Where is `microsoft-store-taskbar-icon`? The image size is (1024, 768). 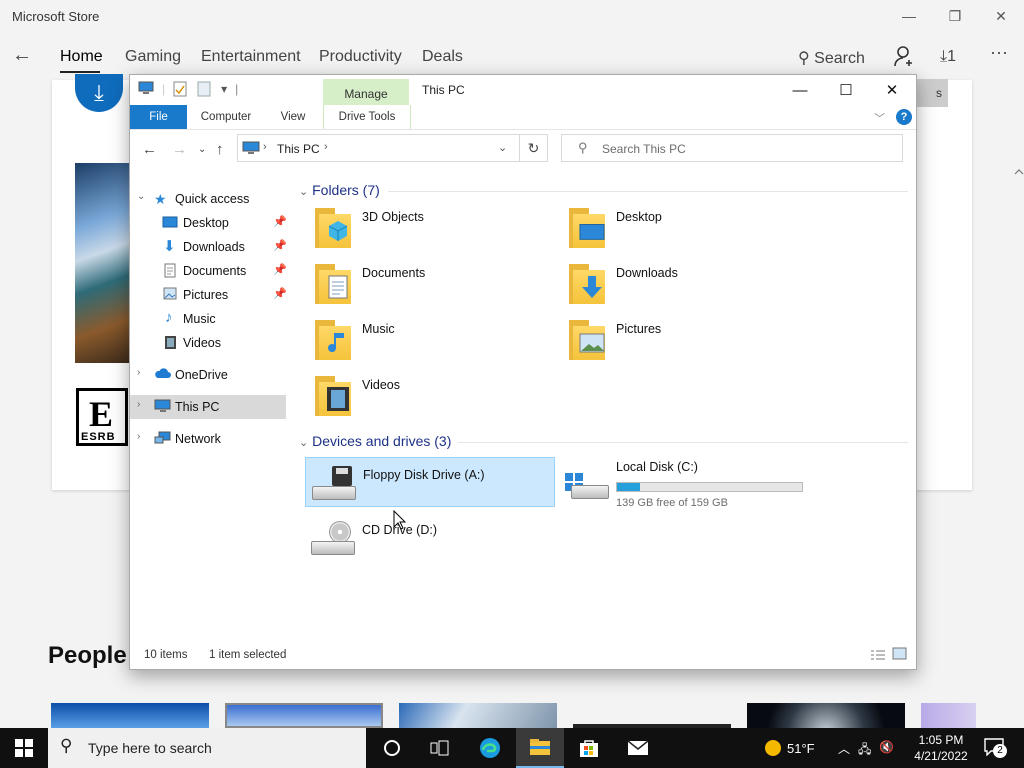 microsoft-store-taskbar-icon is located at coordinates (589, 748).